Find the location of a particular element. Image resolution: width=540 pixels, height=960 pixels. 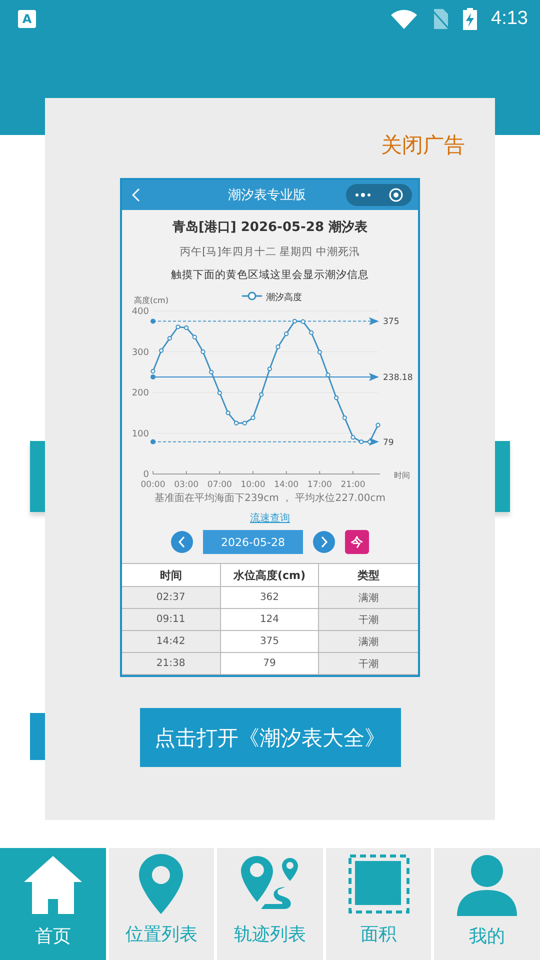

axis-label: 400 is located at coordinates (140, 312).